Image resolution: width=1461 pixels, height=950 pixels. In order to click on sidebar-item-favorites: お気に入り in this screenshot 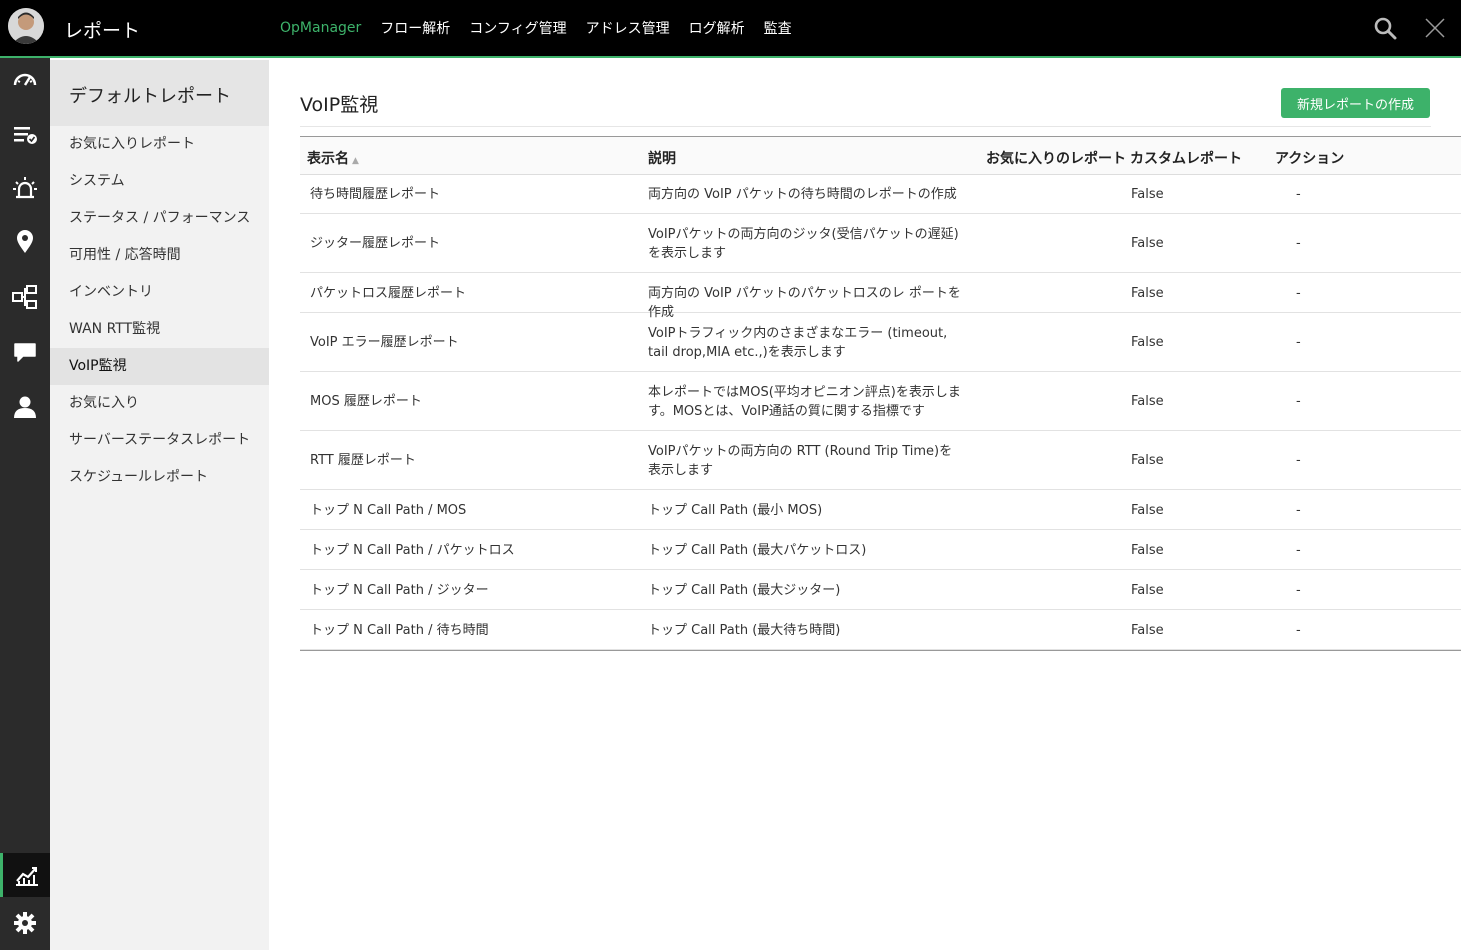, I will do `click(159, 403)`.